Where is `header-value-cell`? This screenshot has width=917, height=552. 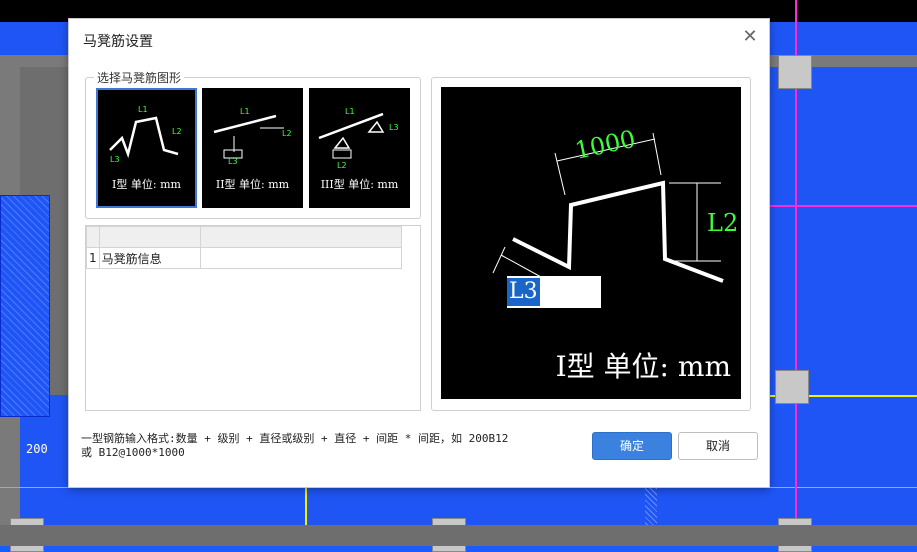 header-value-cell is located at coordinates (300, 237).